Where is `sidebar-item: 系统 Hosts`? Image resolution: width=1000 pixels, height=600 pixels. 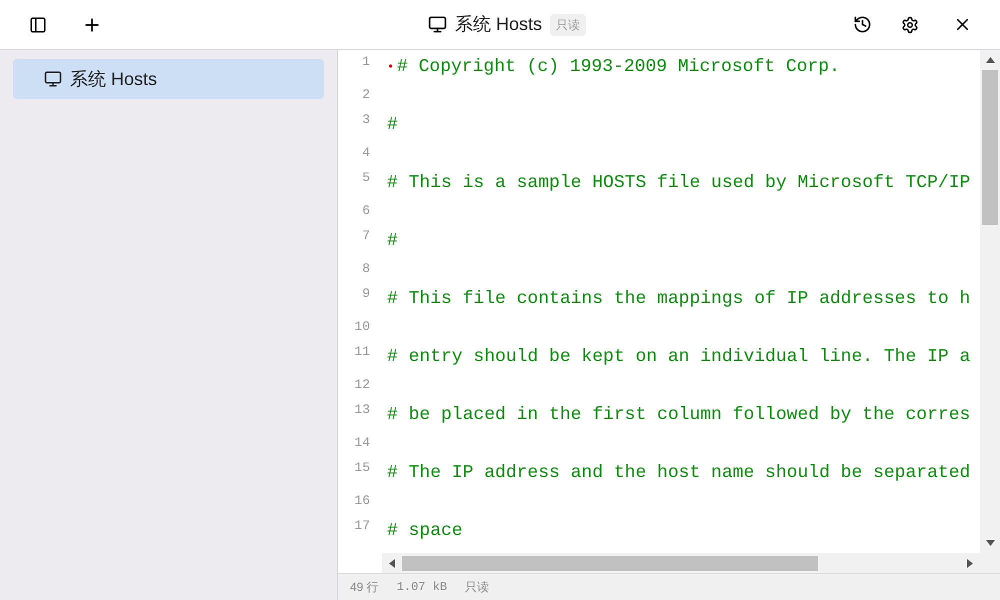 sidebar-item: 系统 Hosts is located at coordinates (168, 79).